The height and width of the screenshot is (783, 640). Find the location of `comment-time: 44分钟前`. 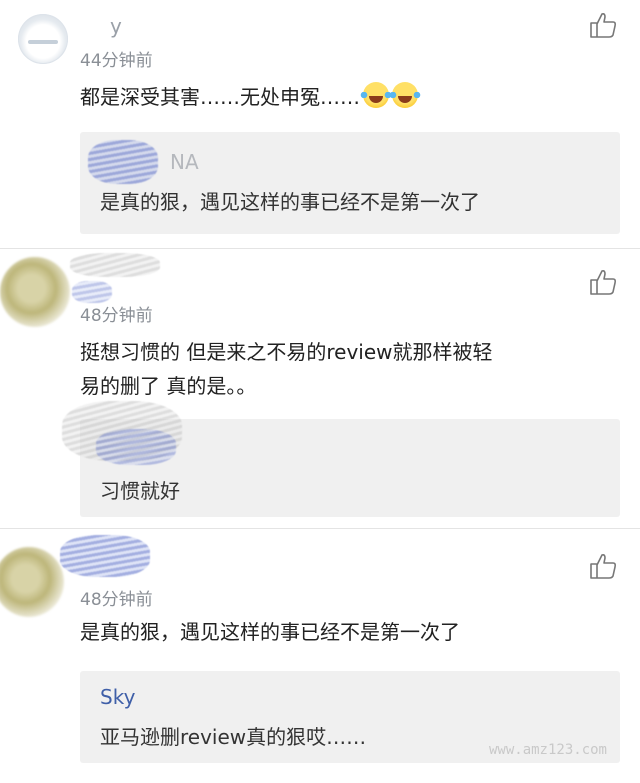

comment-time: 44分钟前 is located at coordinates (116, 61).